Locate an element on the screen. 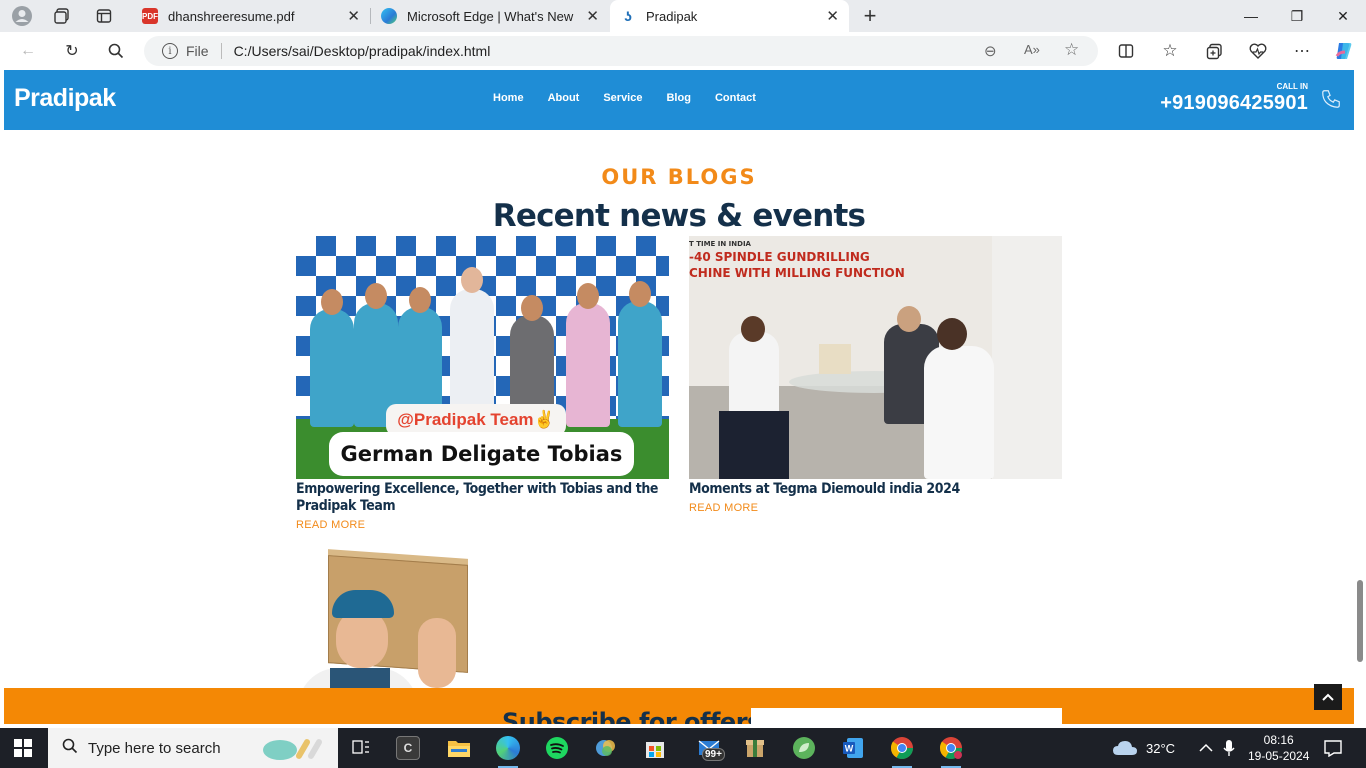 The width and height of the screenshot is (1366, 768). minimize-icon: — is located at coordinates (1251, 16).